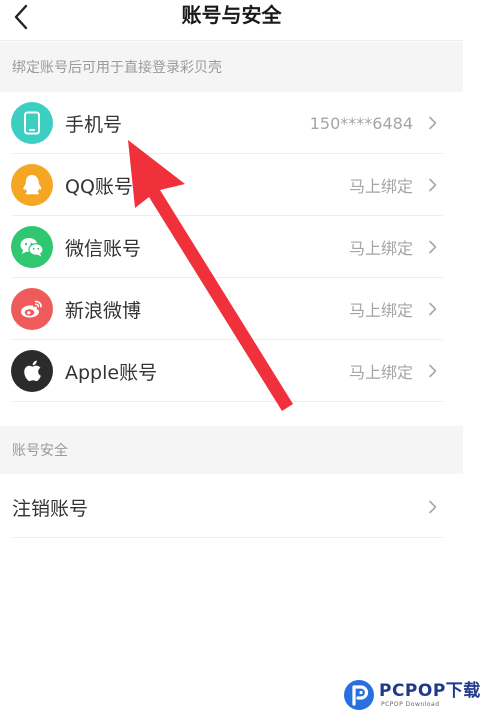 The image size is (493, 720). What do you see at coordinates (231, 67) in the screenshot?
I see `bind-hint-header: 绑定账号后可用于直接登录彩贝壳` at bounding box center [231, 67].